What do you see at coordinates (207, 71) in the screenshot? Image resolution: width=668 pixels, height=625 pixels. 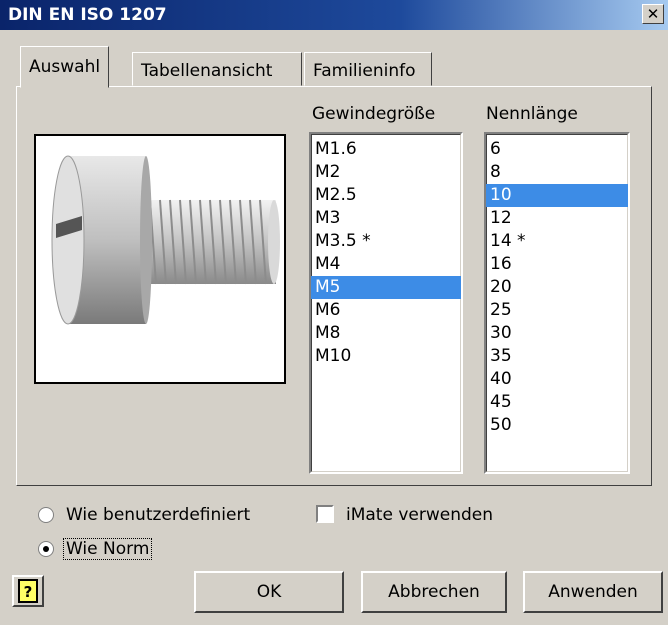 I see `tab-label: Tabellenansicht` at bounding box center [207, 71].